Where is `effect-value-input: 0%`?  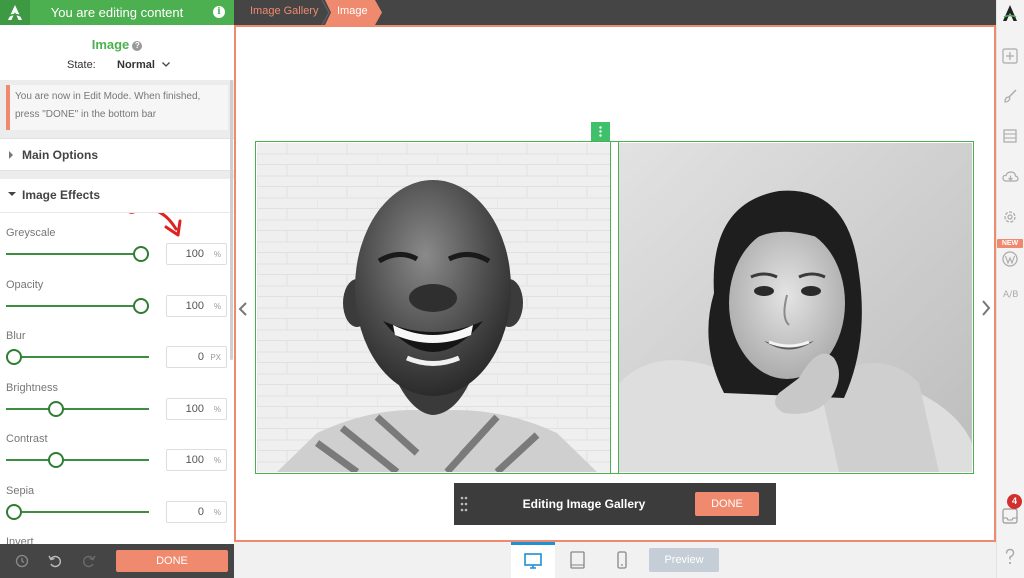
effect-value-input: 0% is located at coordinates (196, 511).